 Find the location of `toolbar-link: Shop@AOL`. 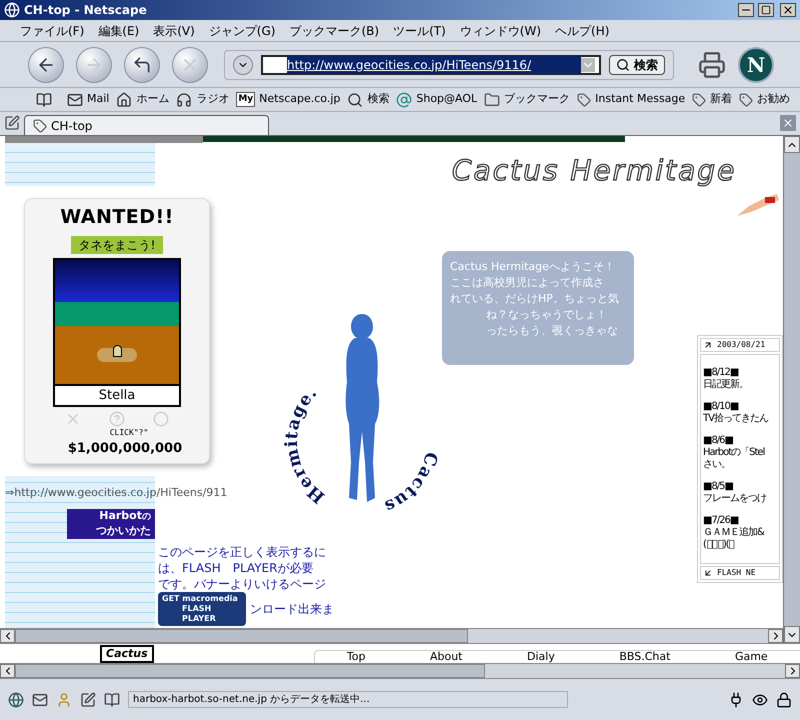

toolbar-link: Shop@AOL is located at coordinates (437, 99).